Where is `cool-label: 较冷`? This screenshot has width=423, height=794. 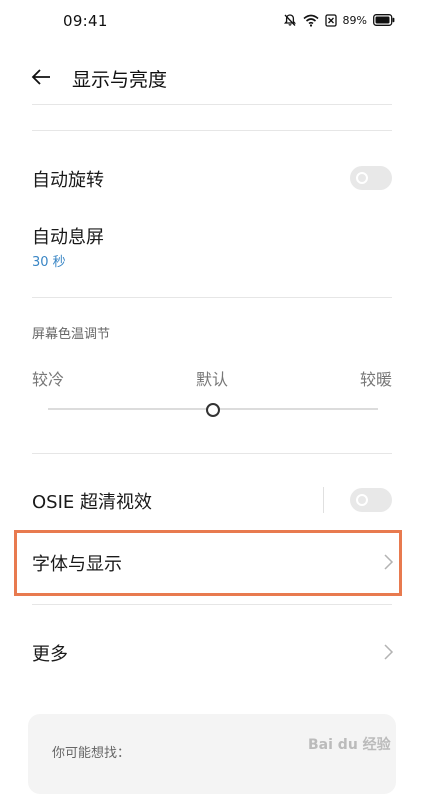
cool-label: 较冷 is located at coordinates (48, 379).